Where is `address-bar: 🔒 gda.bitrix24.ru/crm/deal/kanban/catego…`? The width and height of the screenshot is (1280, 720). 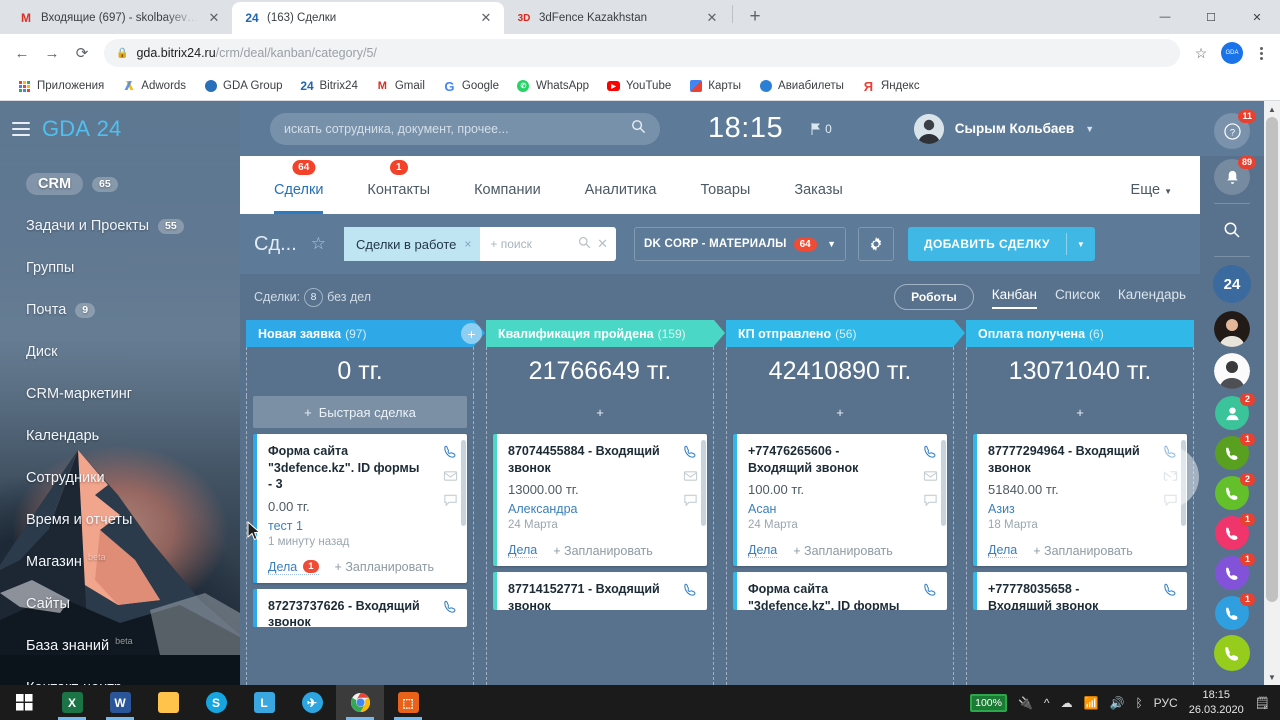 address-bar: 🔒 gda.bitrix24.ru/crm/deal/kanban/catego… is located at coordinates (642, 53).